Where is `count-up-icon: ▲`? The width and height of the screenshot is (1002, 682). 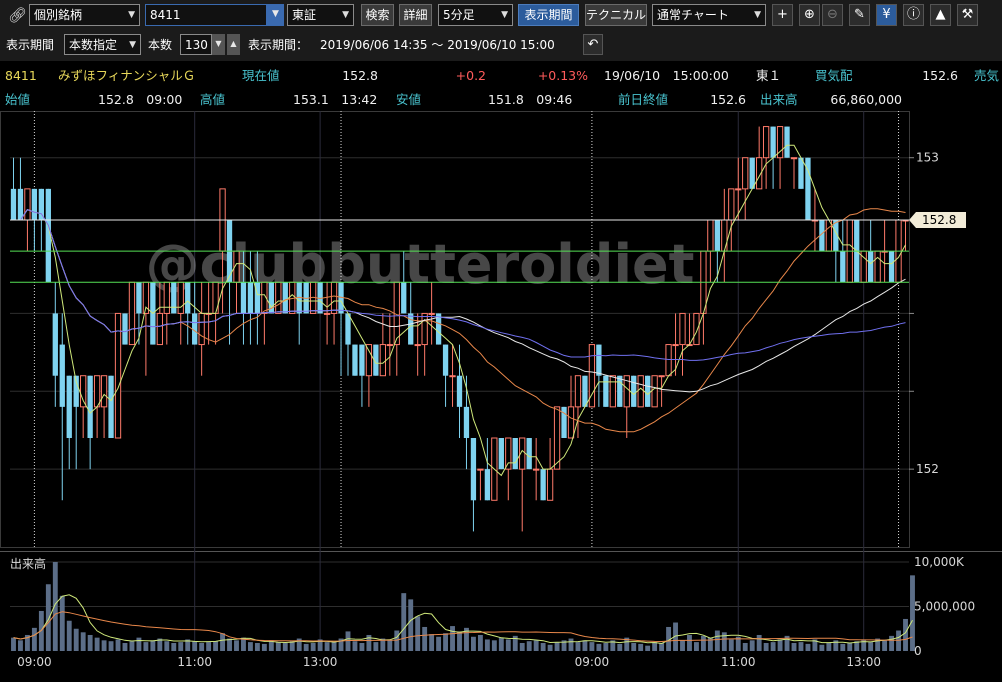
count-up-icon: ▲ is located at coordinates (233, 44).